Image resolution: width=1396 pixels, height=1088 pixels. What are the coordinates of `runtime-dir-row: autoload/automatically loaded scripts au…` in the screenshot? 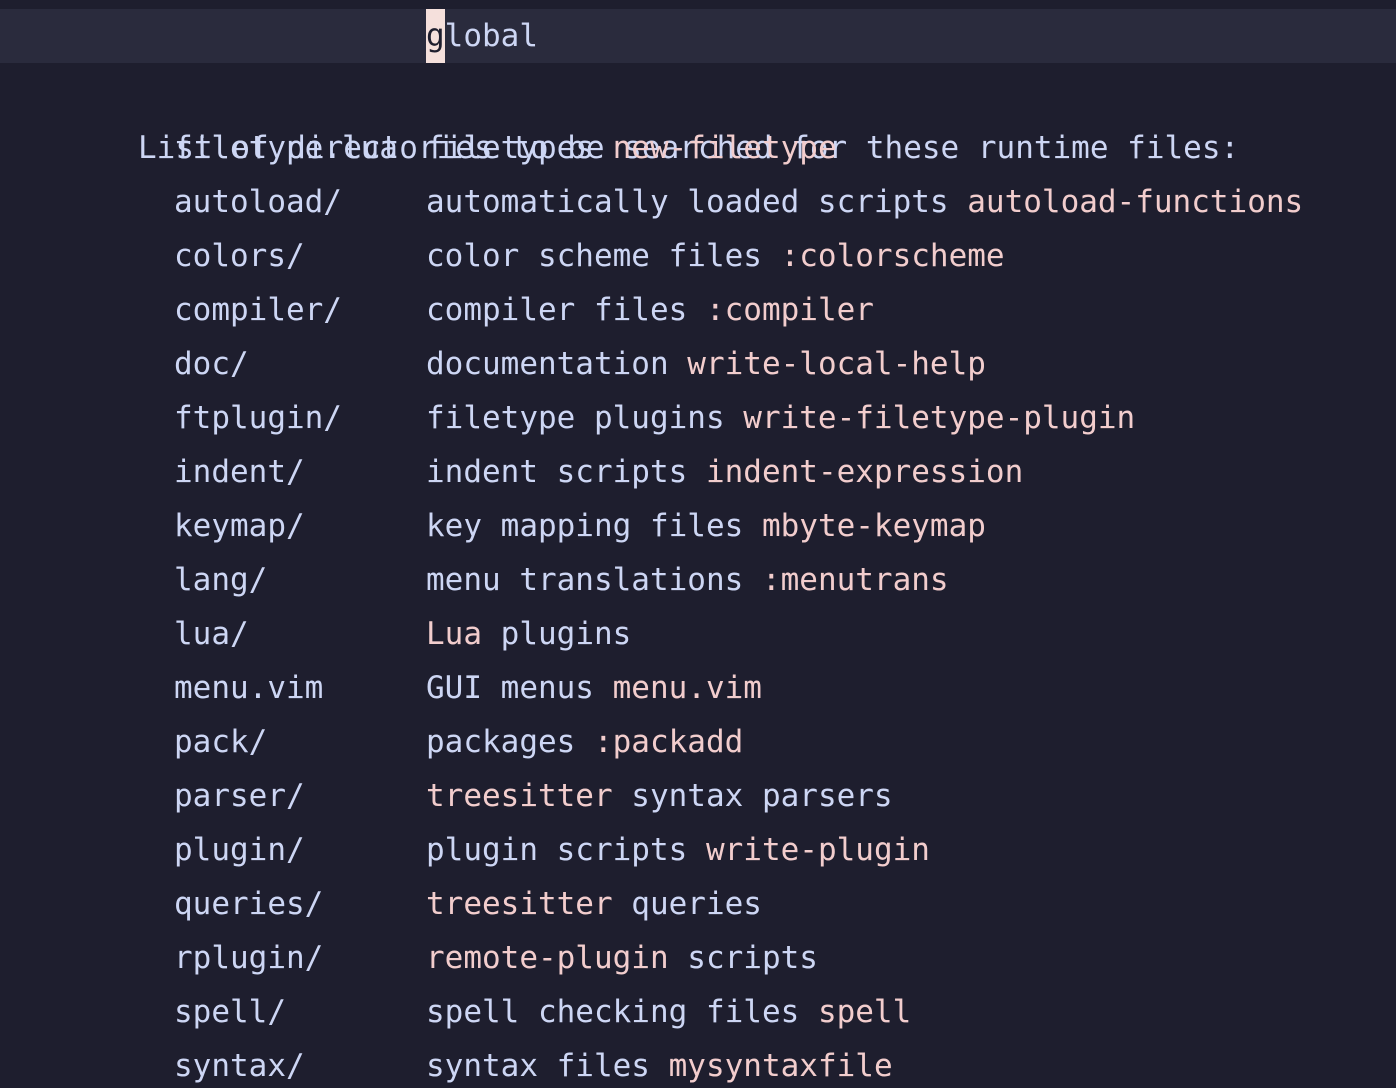 It's located at (698, 202).